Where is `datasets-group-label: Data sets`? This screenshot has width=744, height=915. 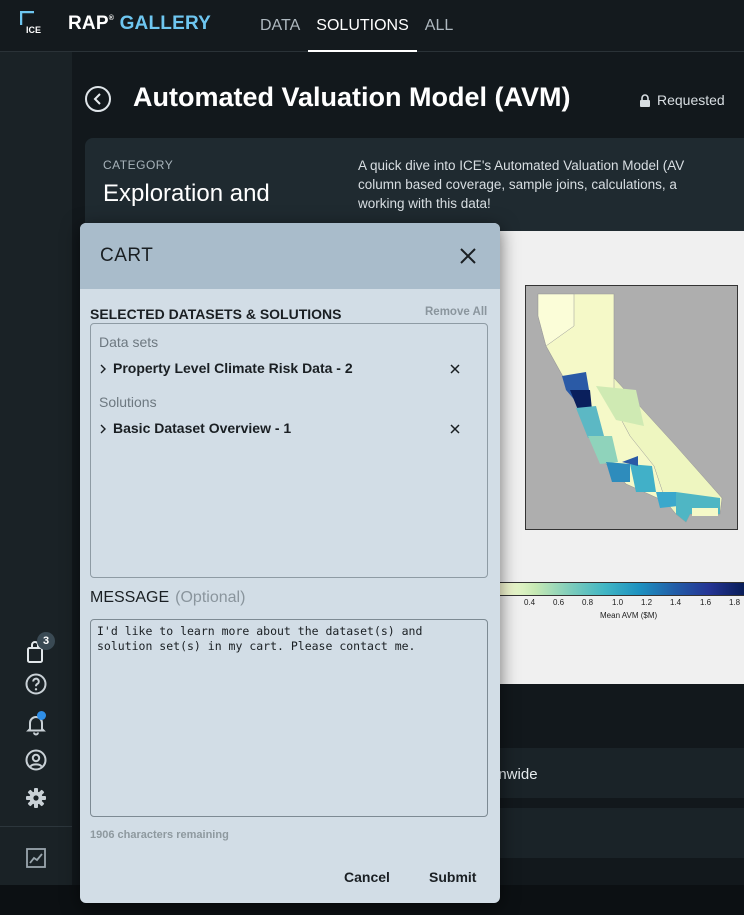
datasets-group-label: Data sets is located at coordinates (129, 342).